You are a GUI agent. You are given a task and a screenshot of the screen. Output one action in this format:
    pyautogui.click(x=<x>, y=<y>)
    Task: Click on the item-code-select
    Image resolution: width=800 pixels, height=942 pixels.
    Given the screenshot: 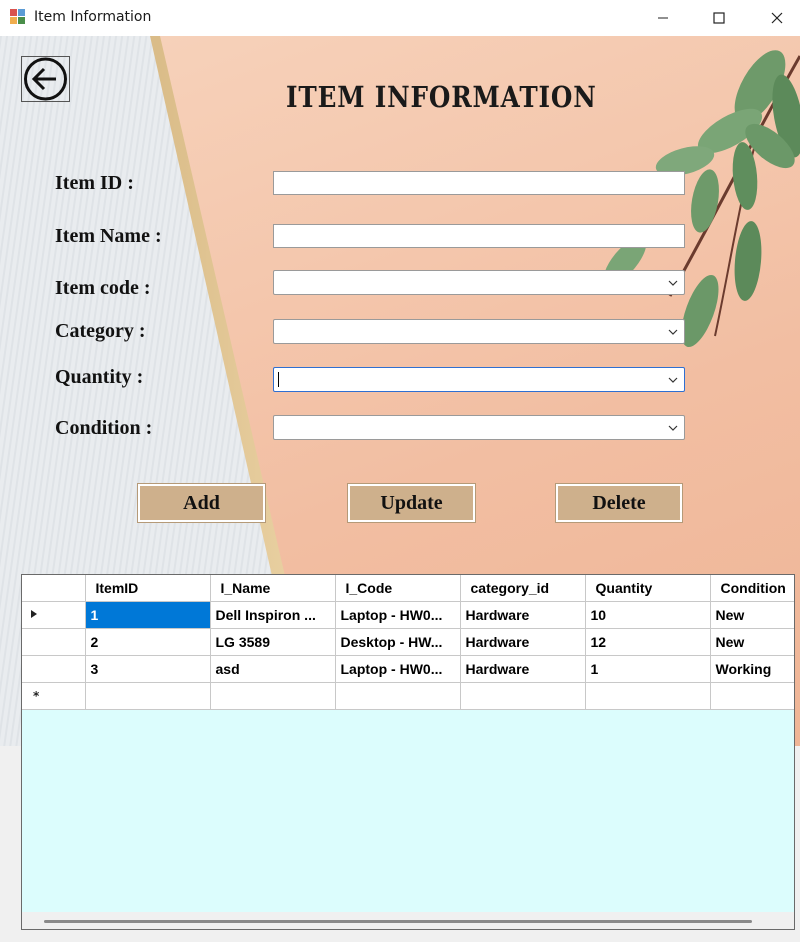 What is the action you would take?
    pyautogui.click(x=479, y=282)
    